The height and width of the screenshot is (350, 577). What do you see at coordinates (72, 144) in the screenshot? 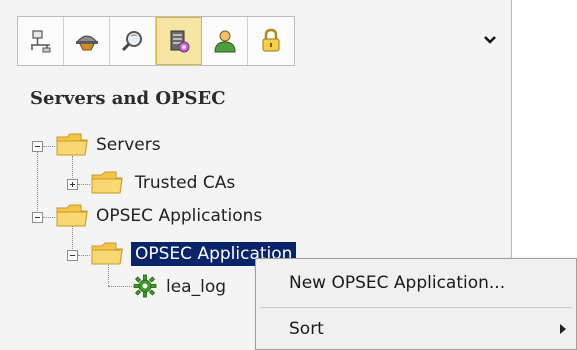
I see `servers-folder-icon` at bounding box center [72, 144].